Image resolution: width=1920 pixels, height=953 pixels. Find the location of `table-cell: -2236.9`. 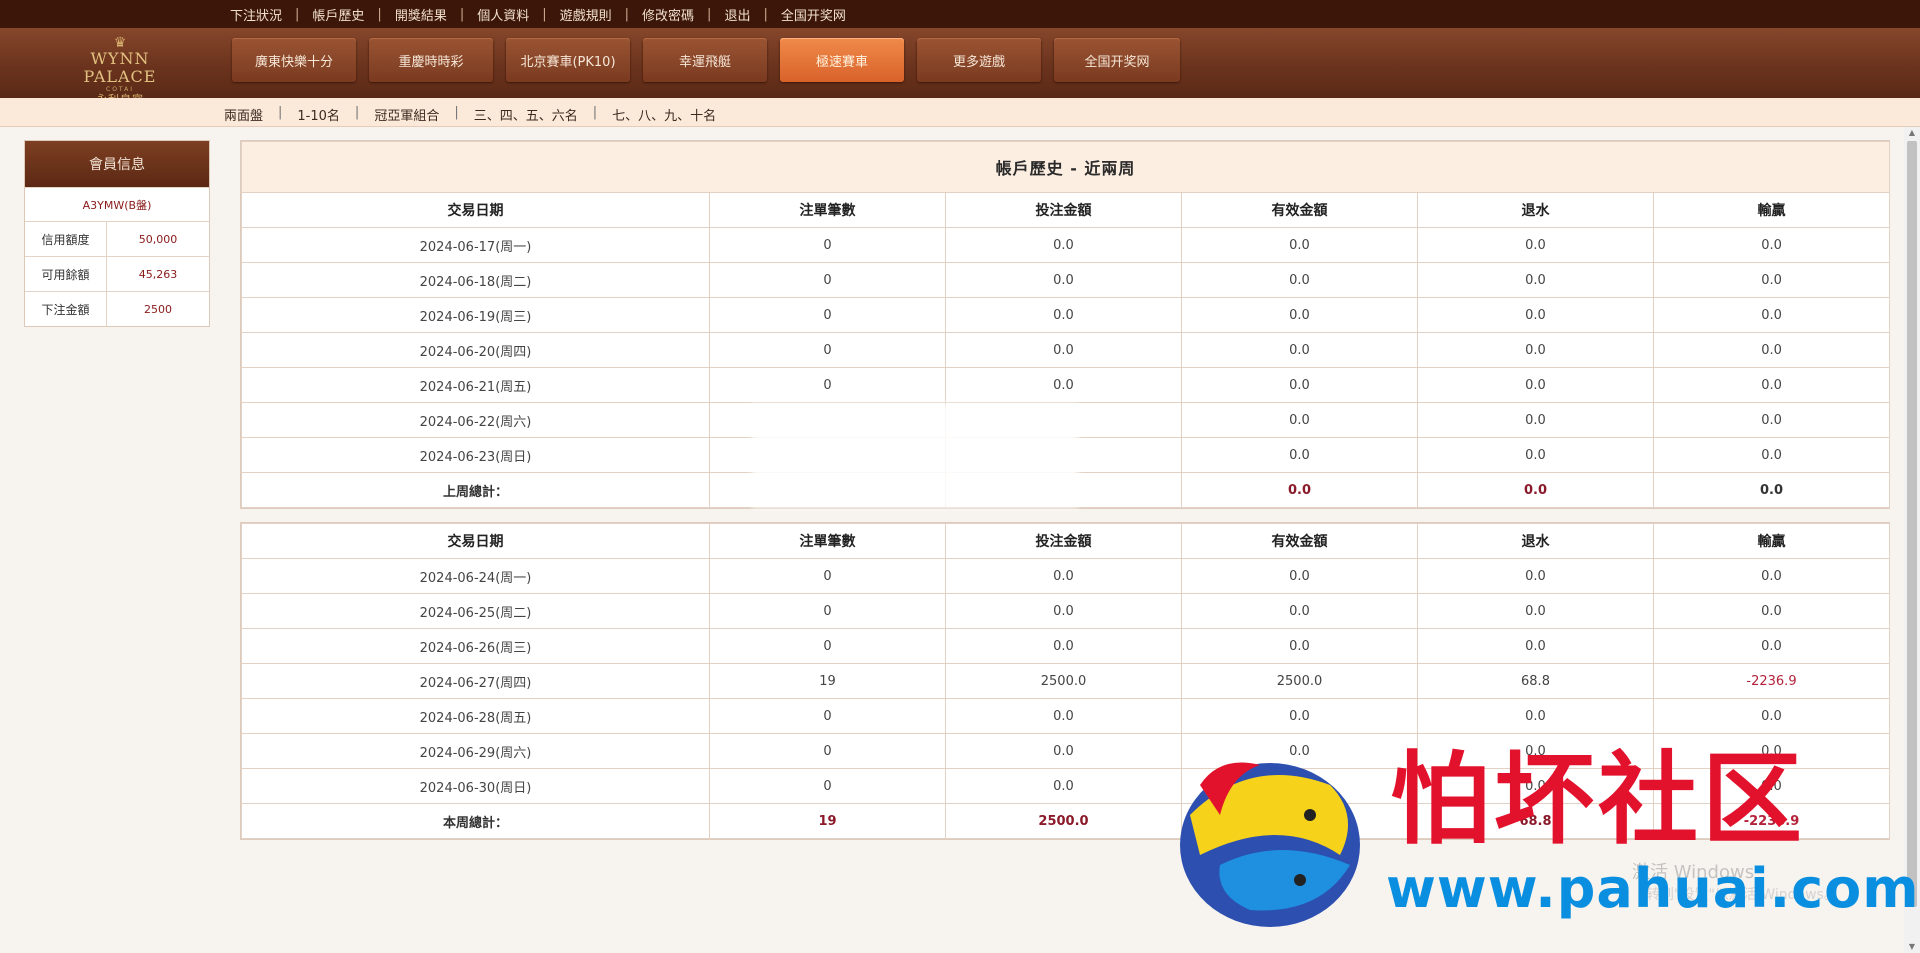

table-cell: -2236.9 is located at coordinates (1771, 681).